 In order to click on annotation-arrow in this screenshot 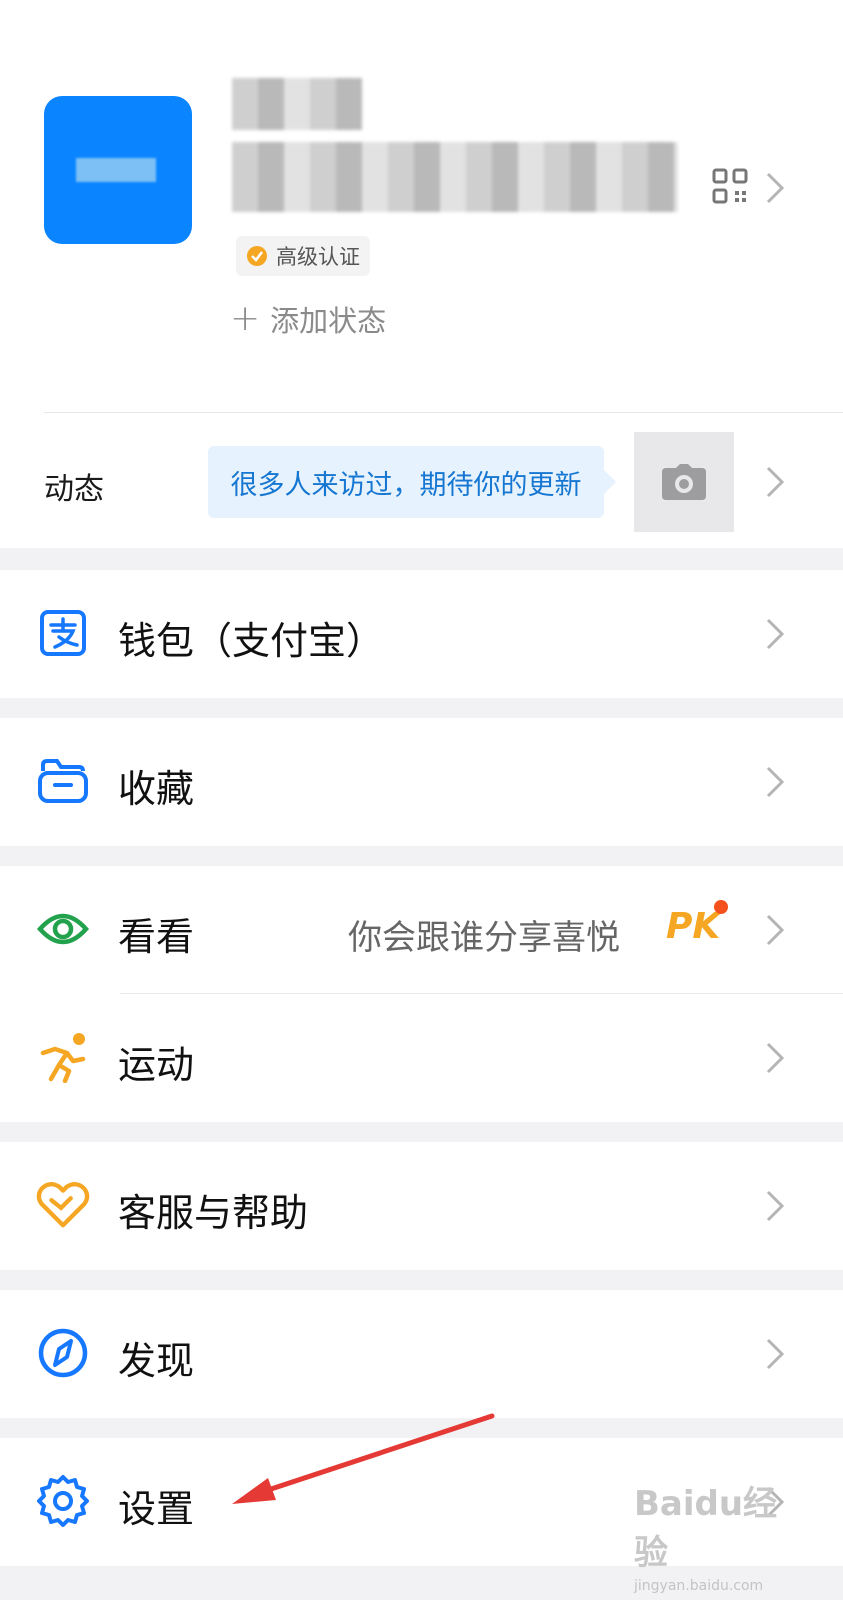, I will do `click(363, 1458)`.